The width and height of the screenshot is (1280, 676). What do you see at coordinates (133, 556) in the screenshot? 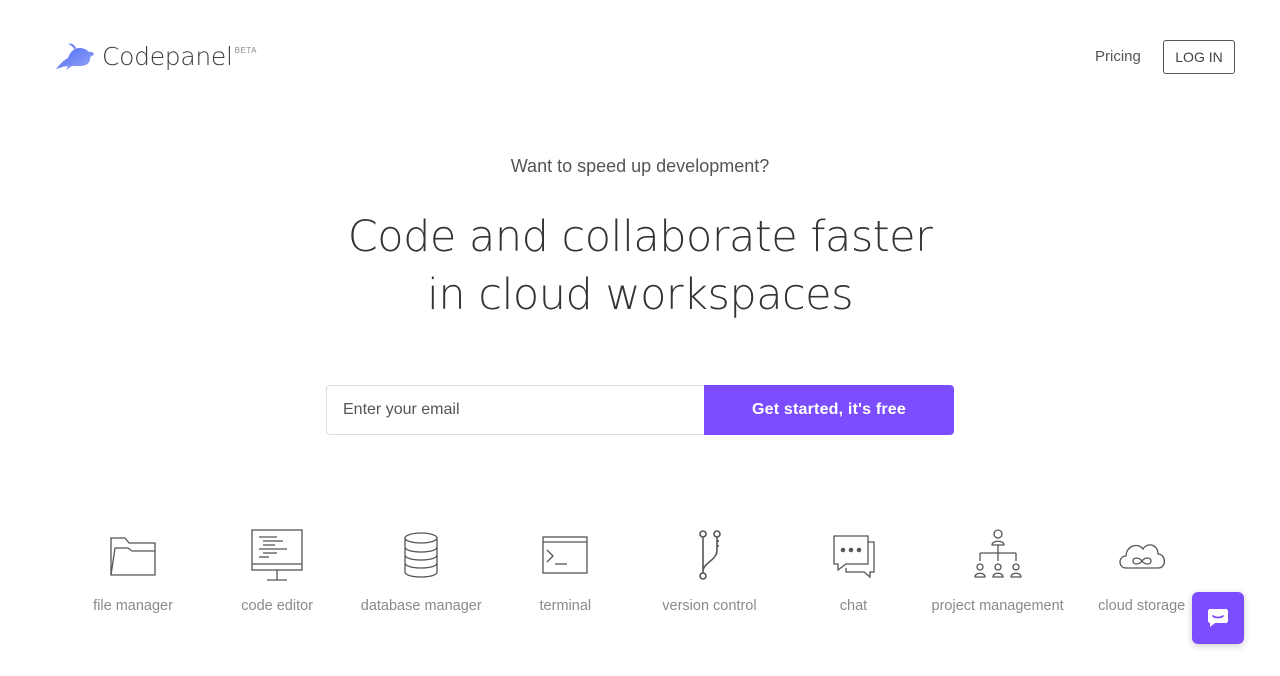
I see `folder-icon` at bounding box center [133, 556].